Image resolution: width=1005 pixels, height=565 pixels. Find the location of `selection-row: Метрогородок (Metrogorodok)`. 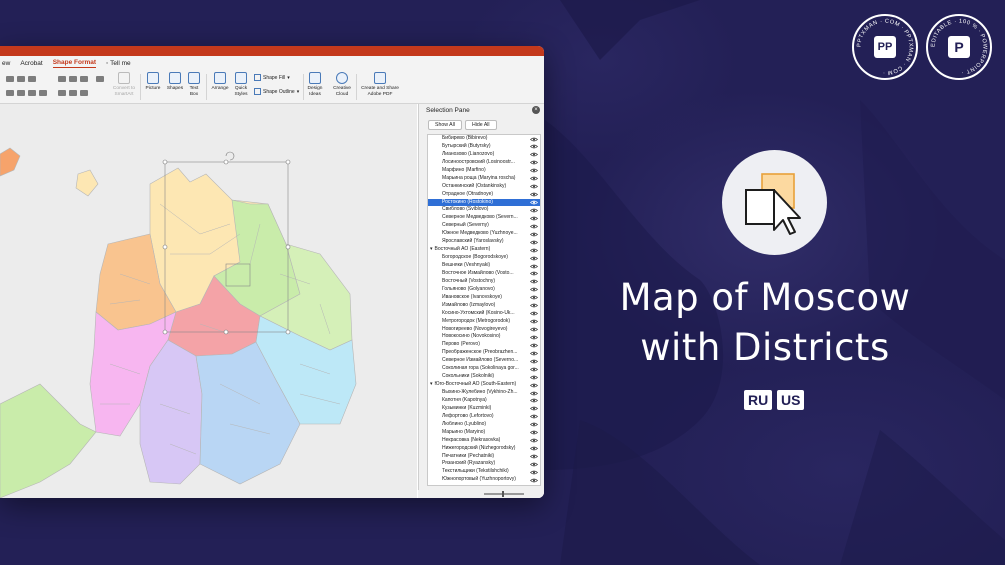

selection-row: Метрогородок (Metrogorodok) is located at coordinates (484, 322).